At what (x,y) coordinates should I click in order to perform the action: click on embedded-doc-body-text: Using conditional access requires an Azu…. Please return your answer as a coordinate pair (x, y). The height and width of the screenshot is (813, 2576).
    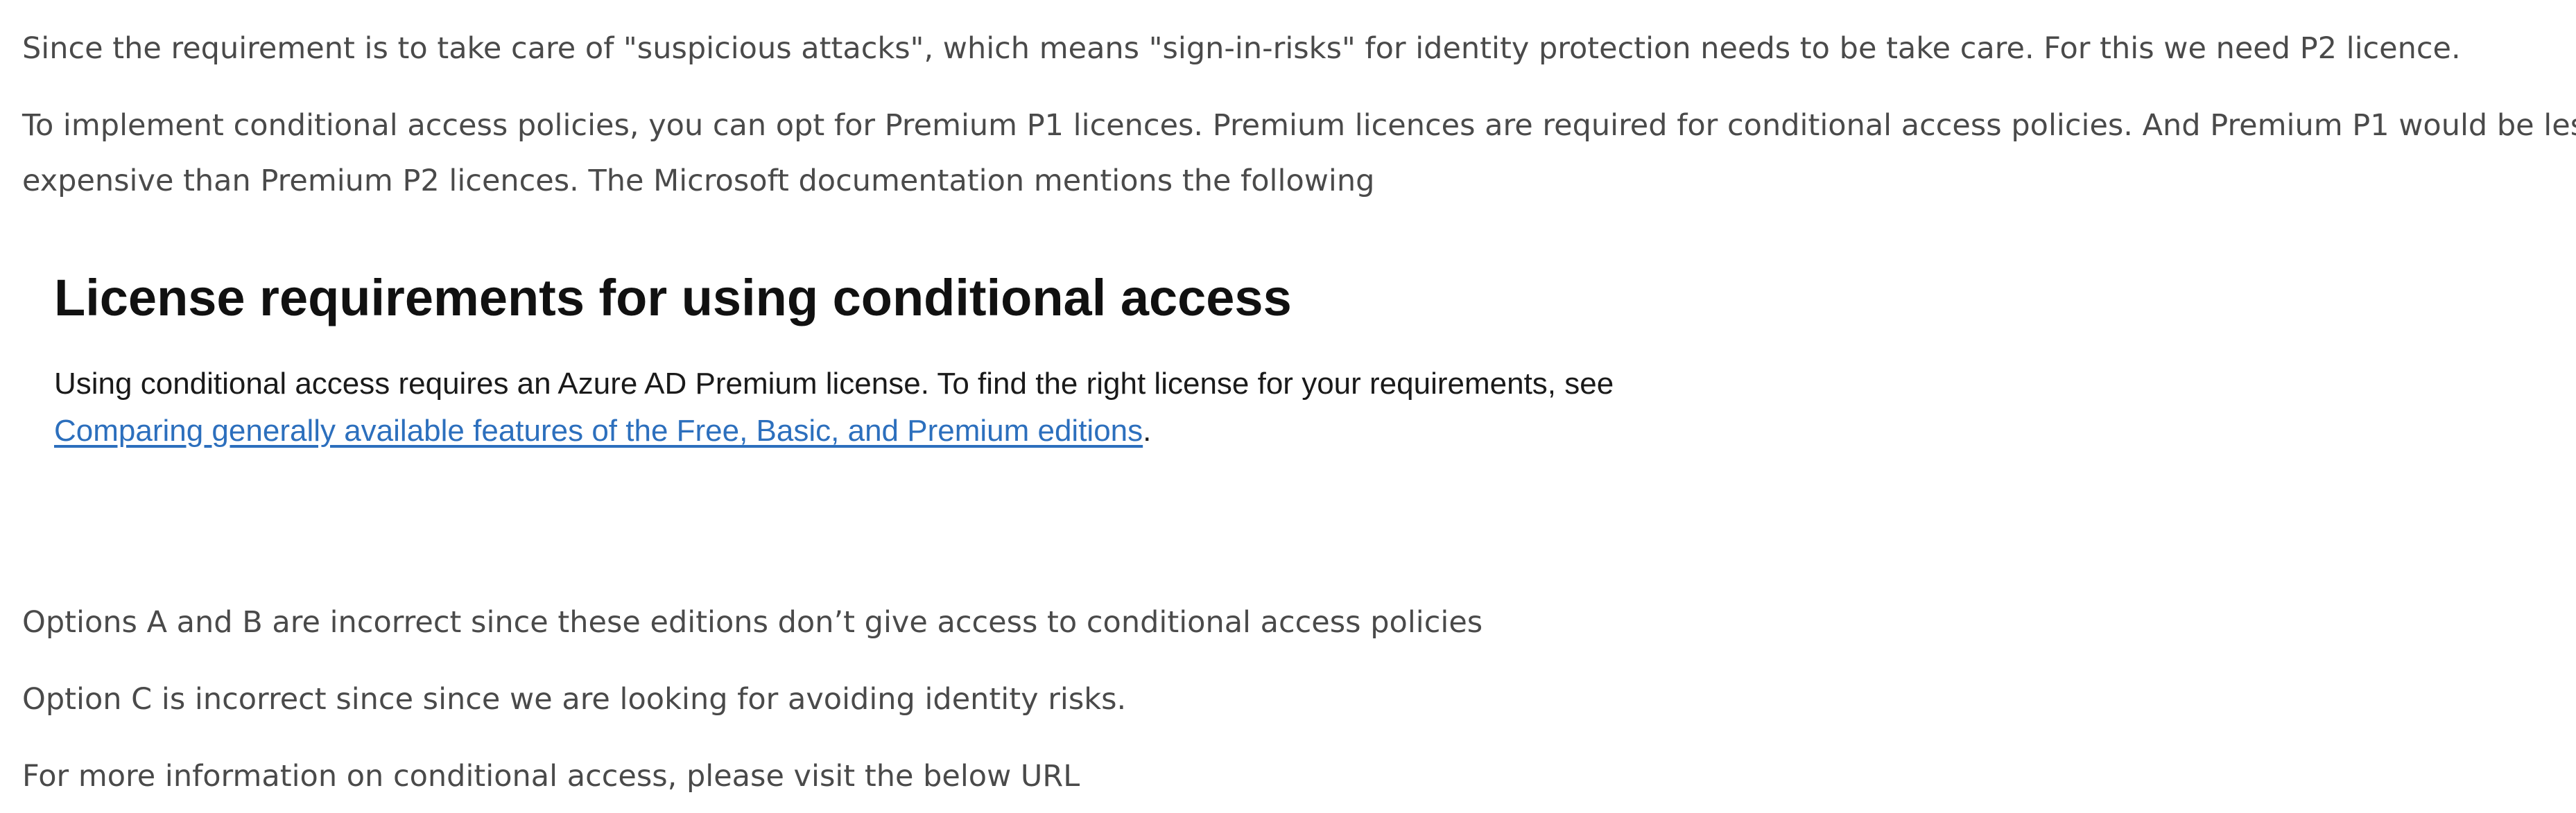
    Looking at the image, I should click on (834, 384).